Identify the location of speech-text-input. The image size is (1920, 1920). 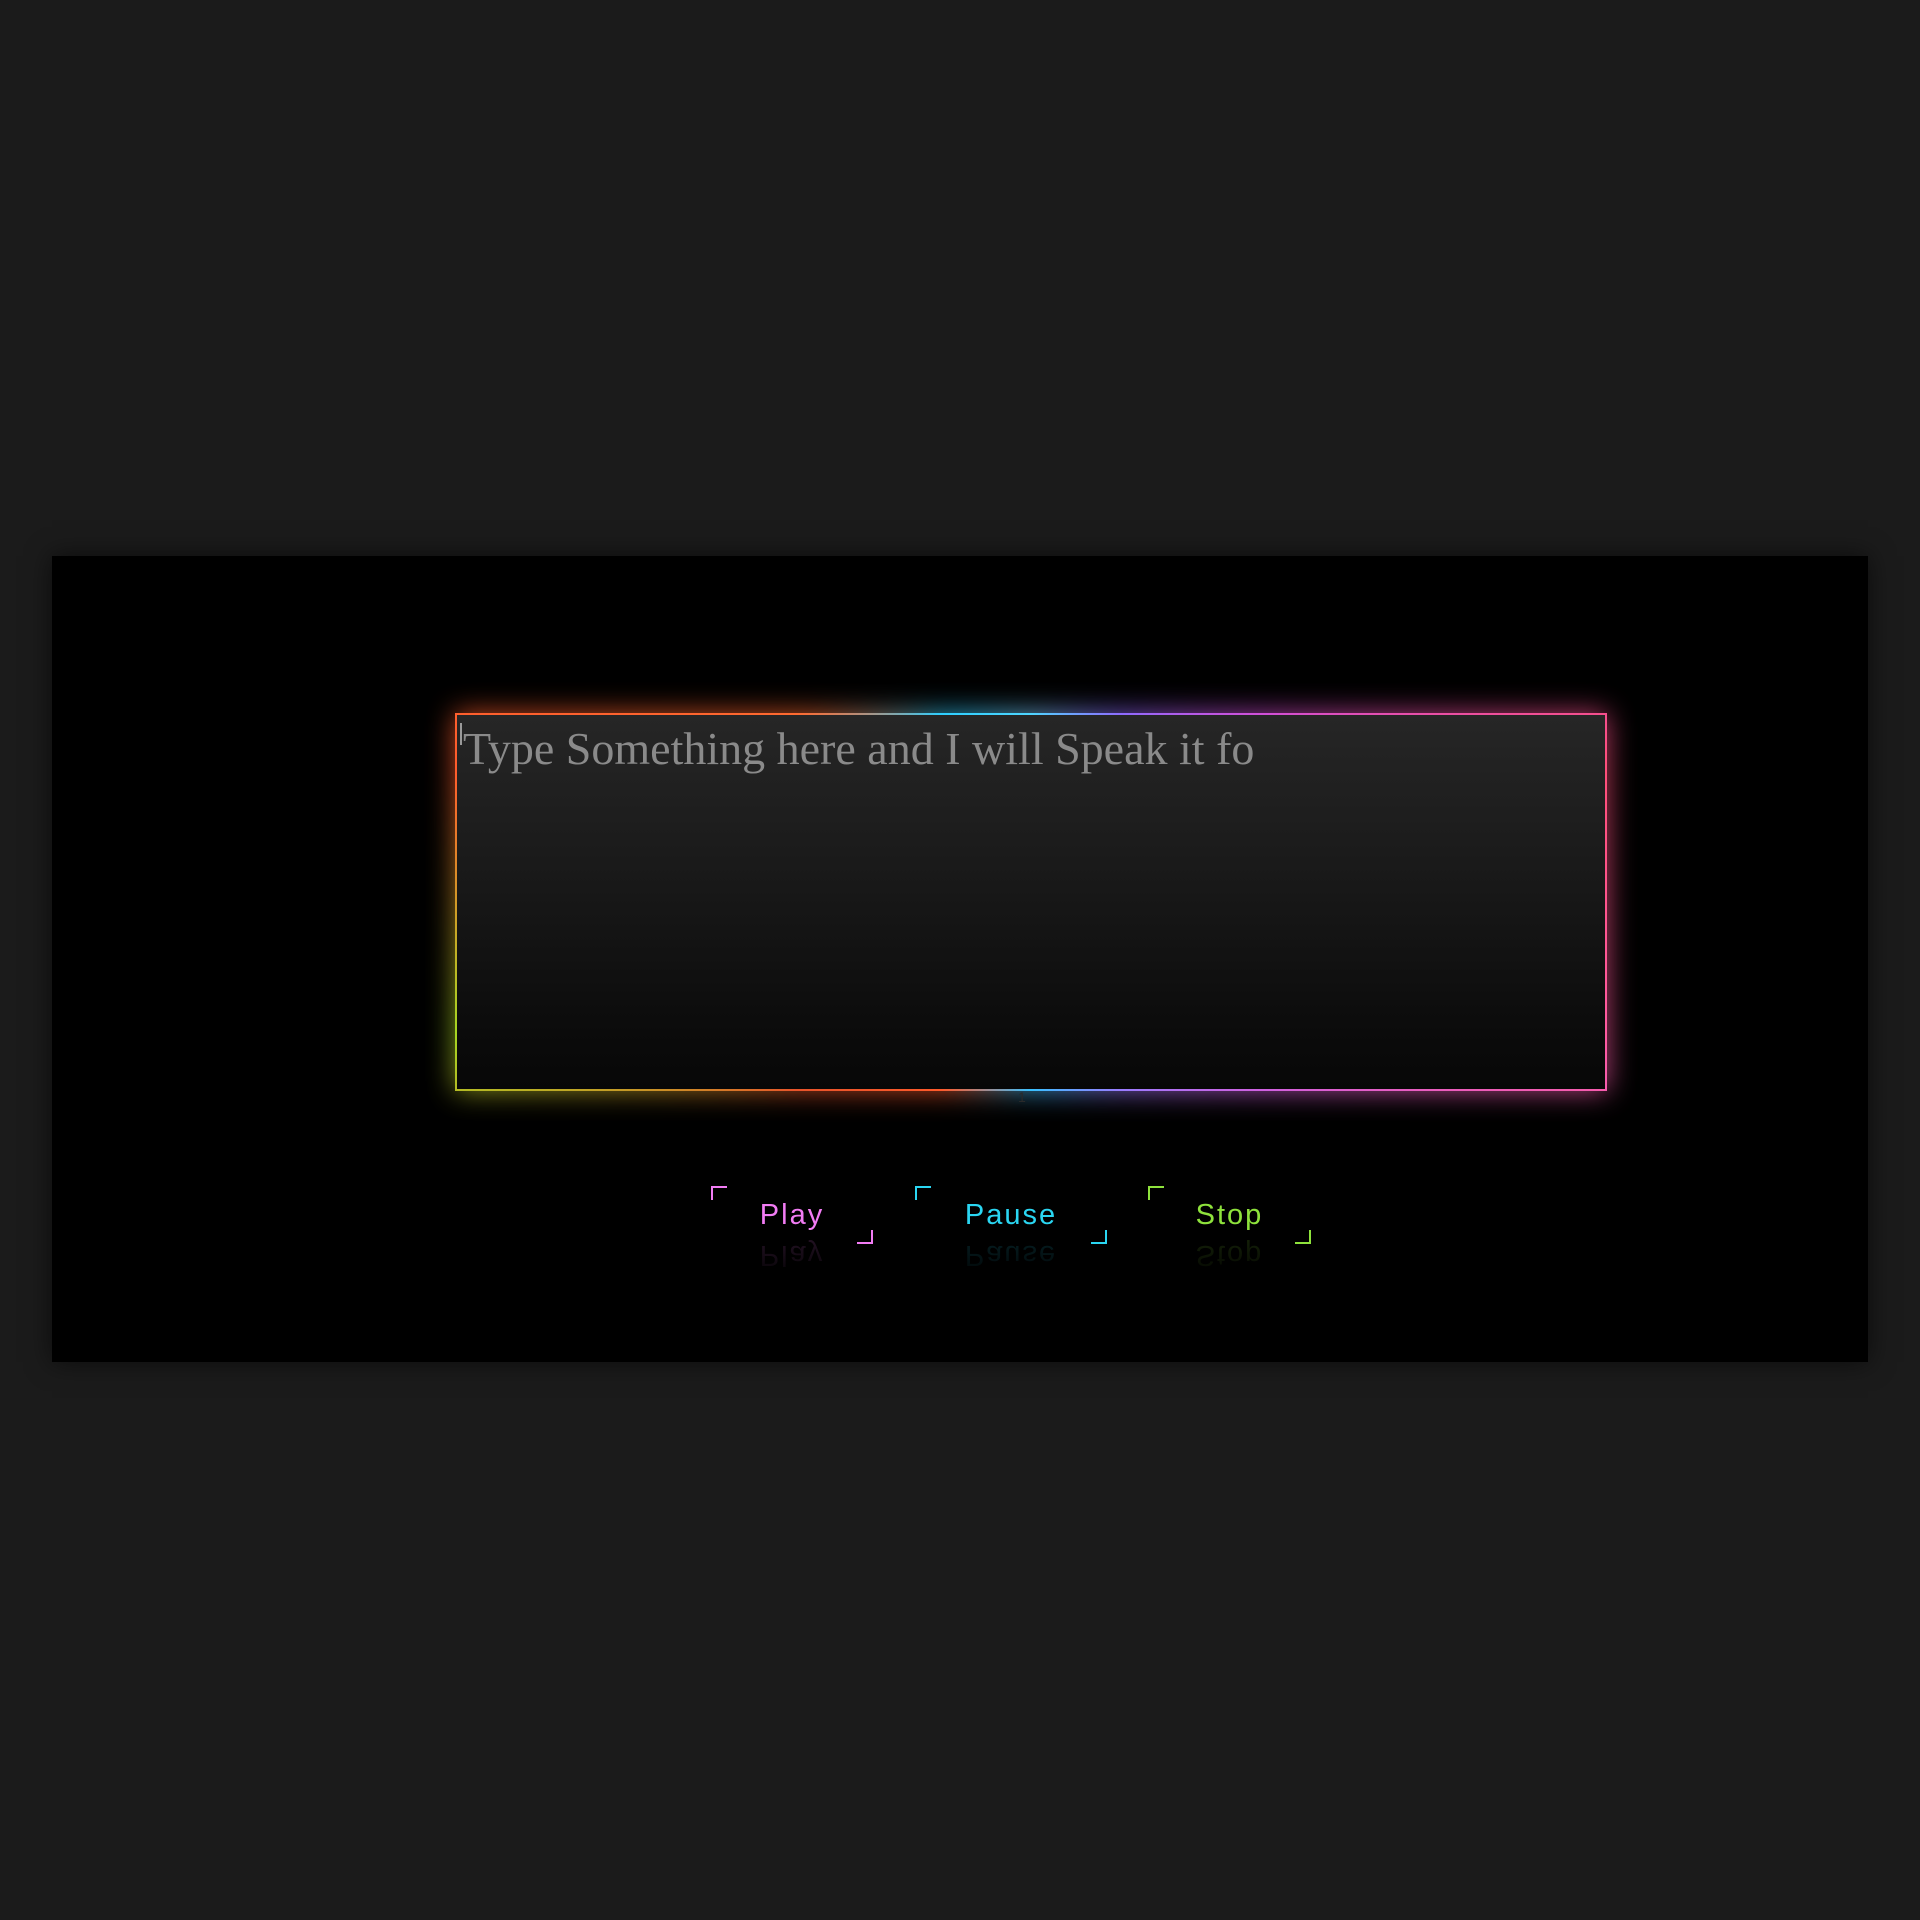
(1031, 902).